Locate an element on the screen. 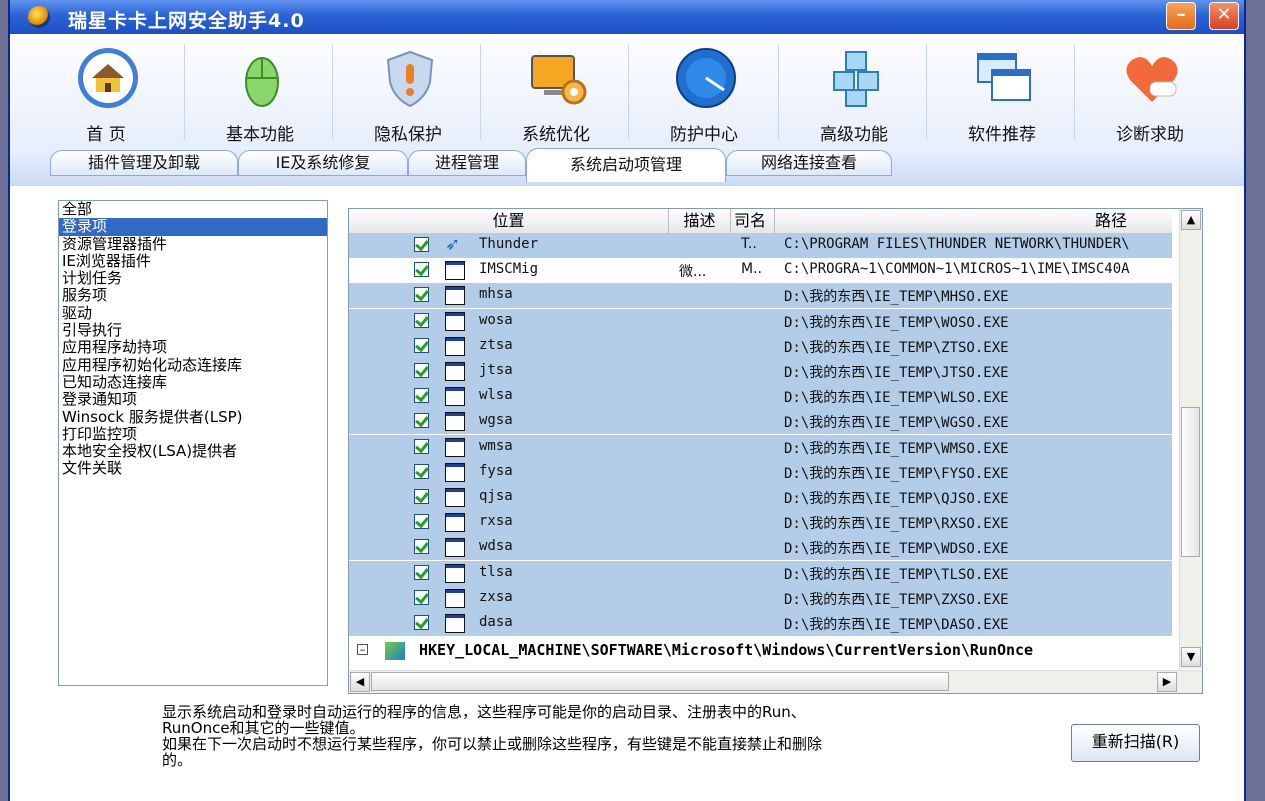 The width and height of the screenshot is (1265, 801). app-logo-icon is located at coordinates (39, 17).